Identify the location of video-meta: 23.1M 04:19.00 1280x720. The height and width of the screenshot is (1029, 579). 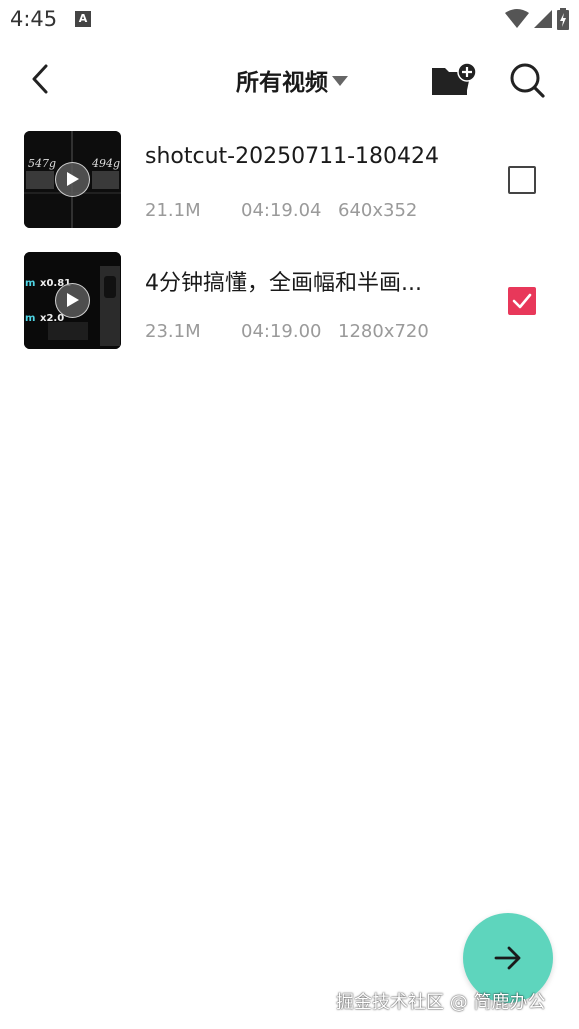
(287, 331).